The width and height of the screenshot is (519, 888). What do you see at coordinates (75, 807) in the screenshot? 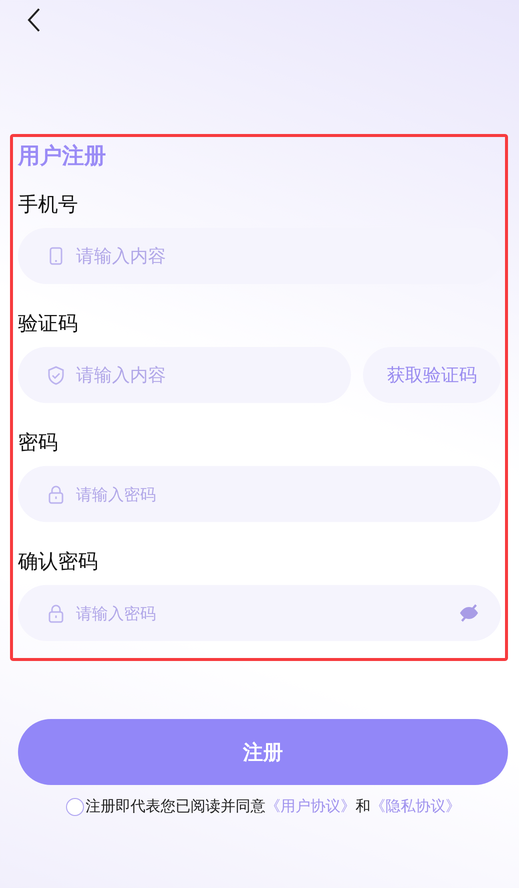
I see `agreement-checkbox` at bounding box center [75, 807].